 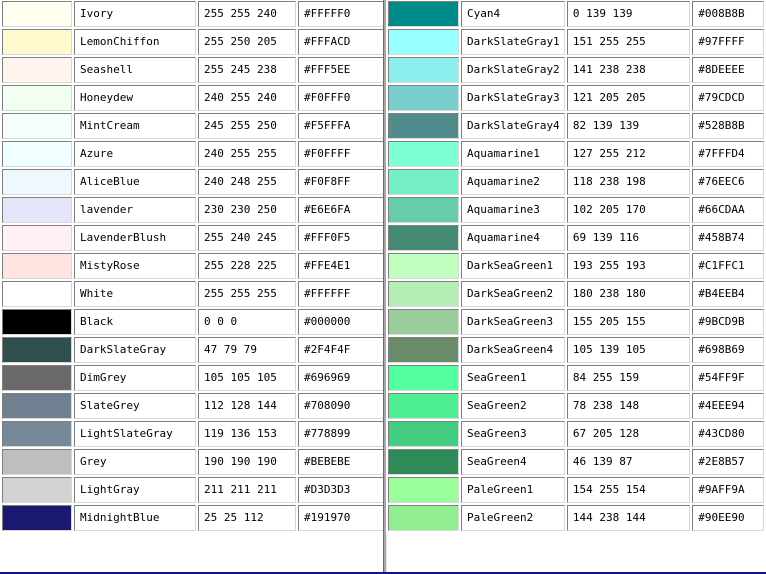 I want to click on color-rgb-cell: 245 255 250, so click(x=247, y=126).